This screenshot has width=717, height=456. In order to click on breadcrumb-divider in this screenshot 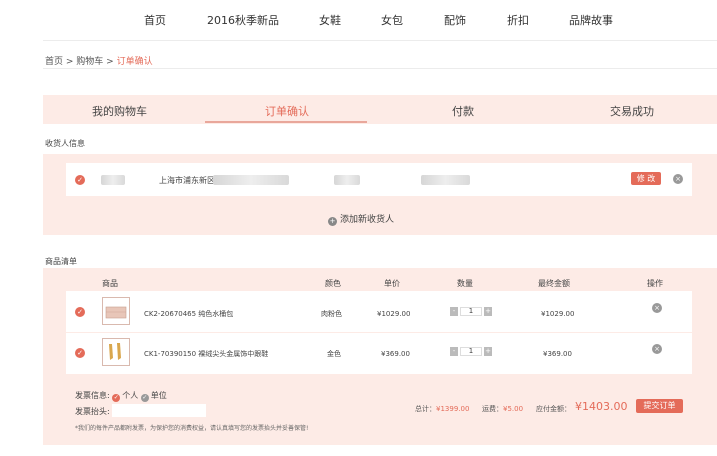, I will do `click(380, 68)`.